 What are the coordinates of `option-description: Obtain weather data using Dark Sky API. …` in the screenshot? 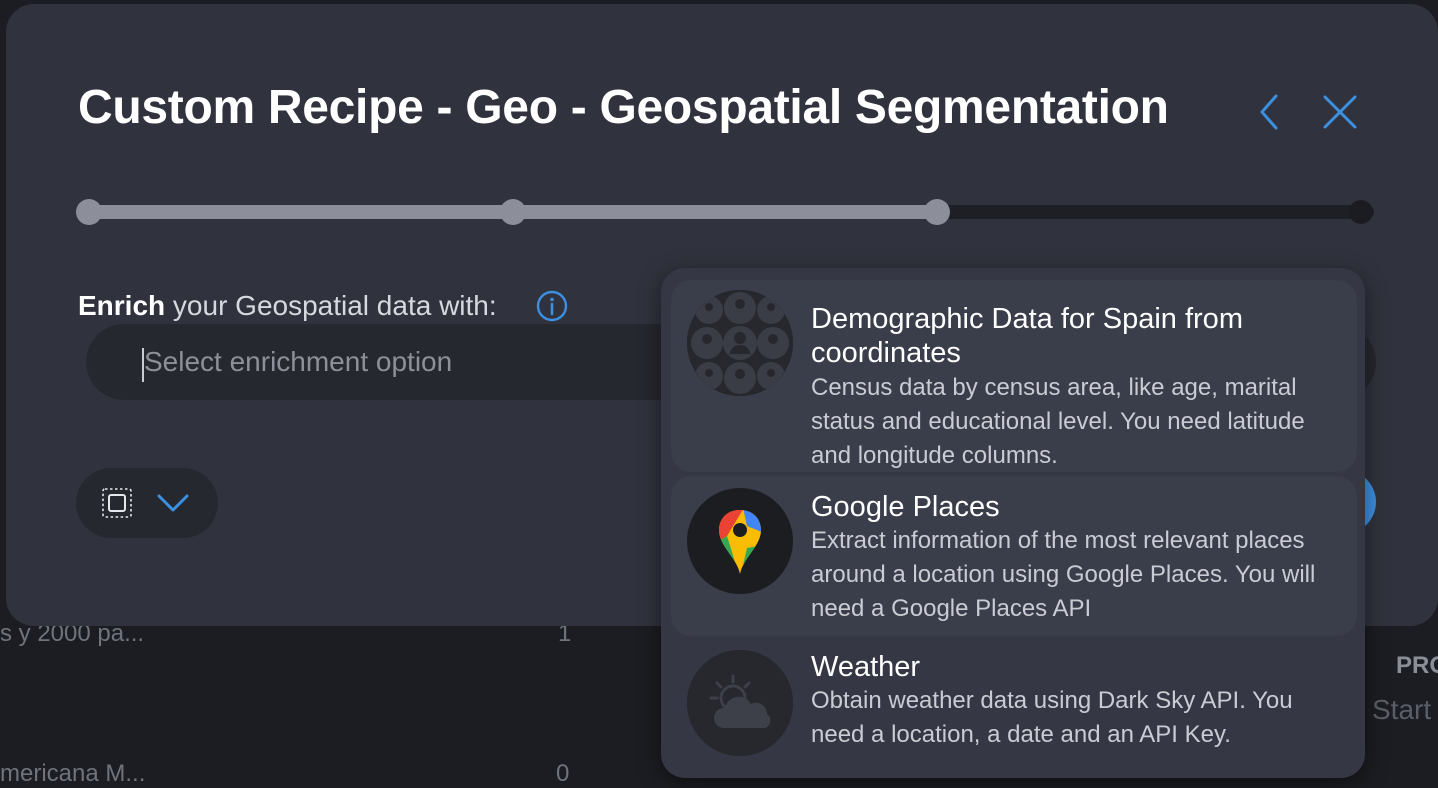 It's located at (1052, 717).